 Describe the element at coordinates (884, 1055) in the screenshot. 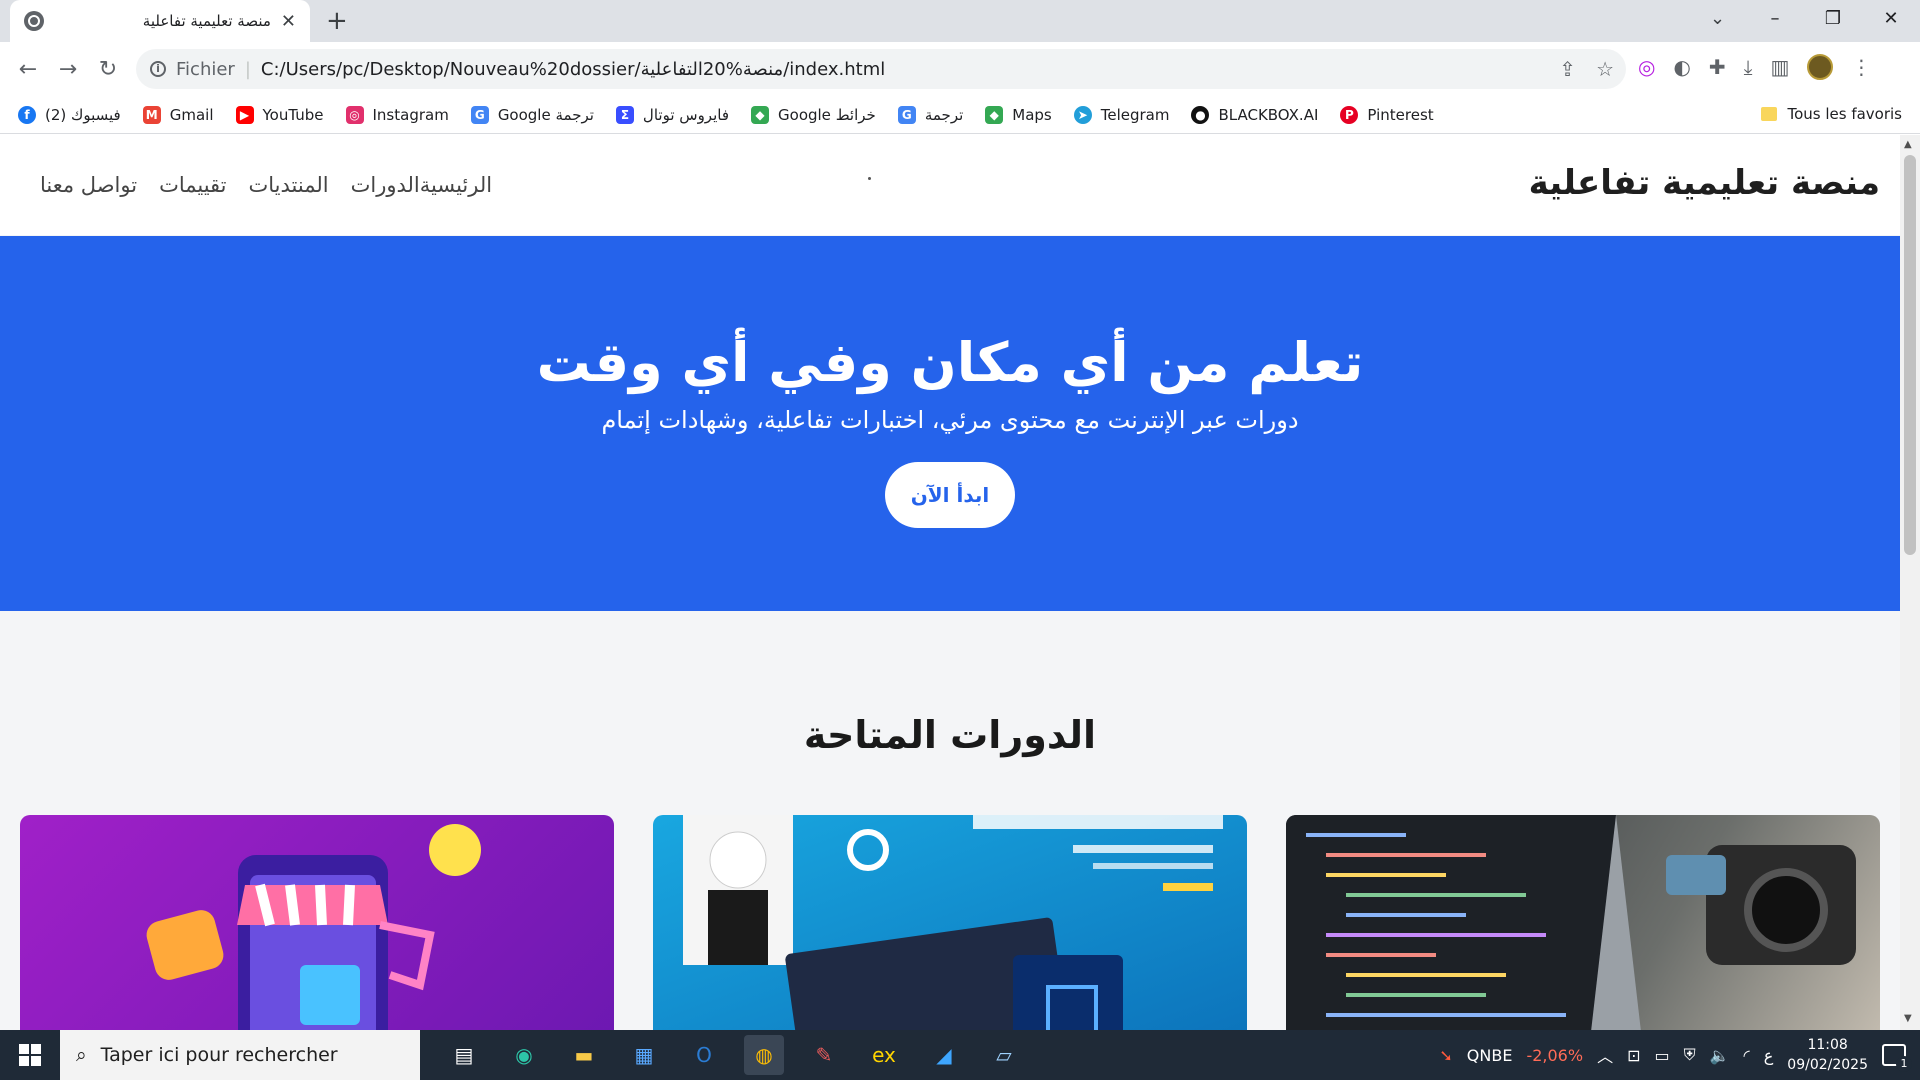

I see `excel-app-icon: ex` at that location.